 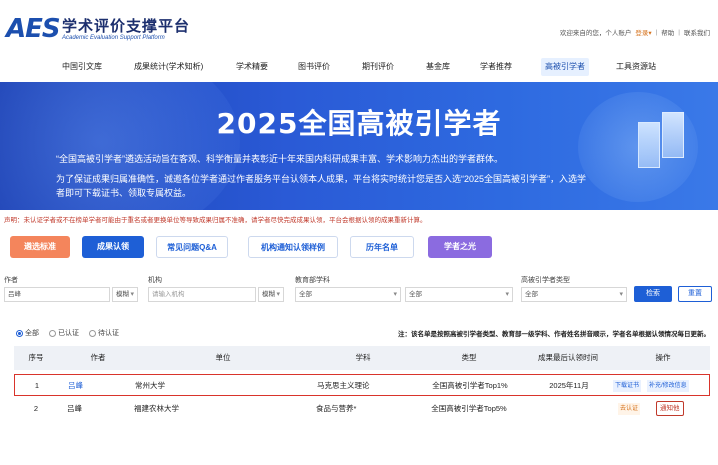 What do you see at coordinates (82, 67) in the screenshot?
I see `nav-item-citation-db: 中国引文库` at bounding box center [82, 67].